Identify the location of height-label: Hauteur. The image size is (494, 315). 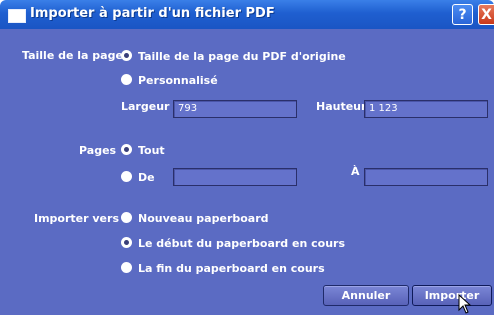
(341, 106).